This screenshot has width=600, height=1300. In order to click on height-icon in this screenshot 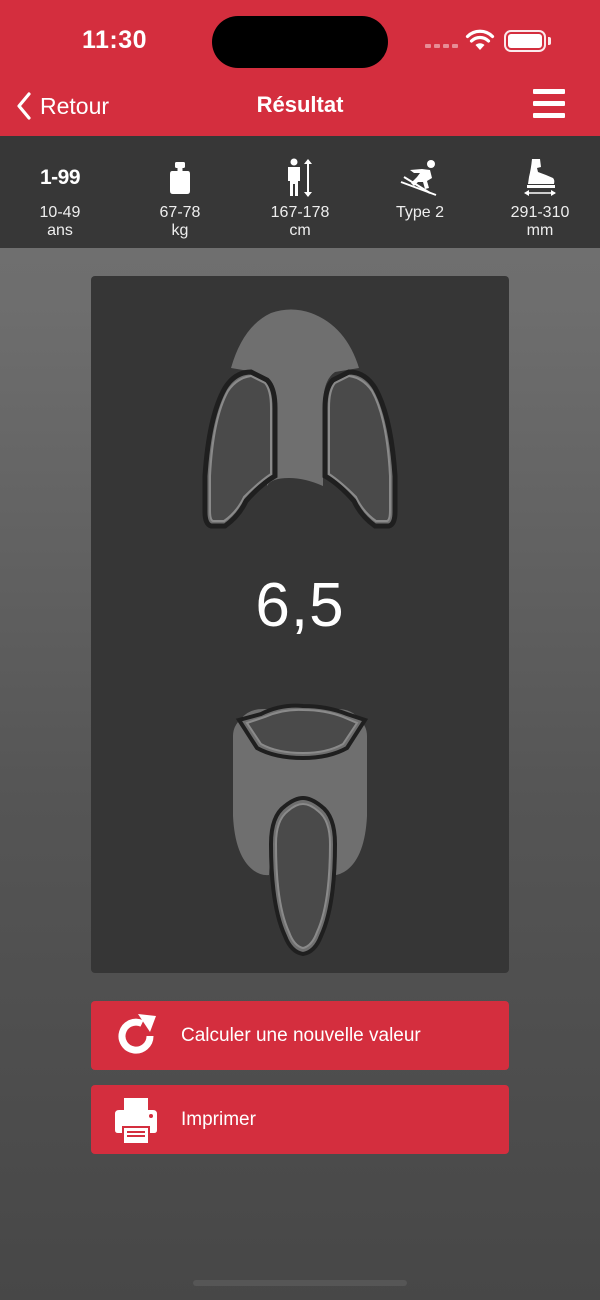, I will do `click(300, 177)`.